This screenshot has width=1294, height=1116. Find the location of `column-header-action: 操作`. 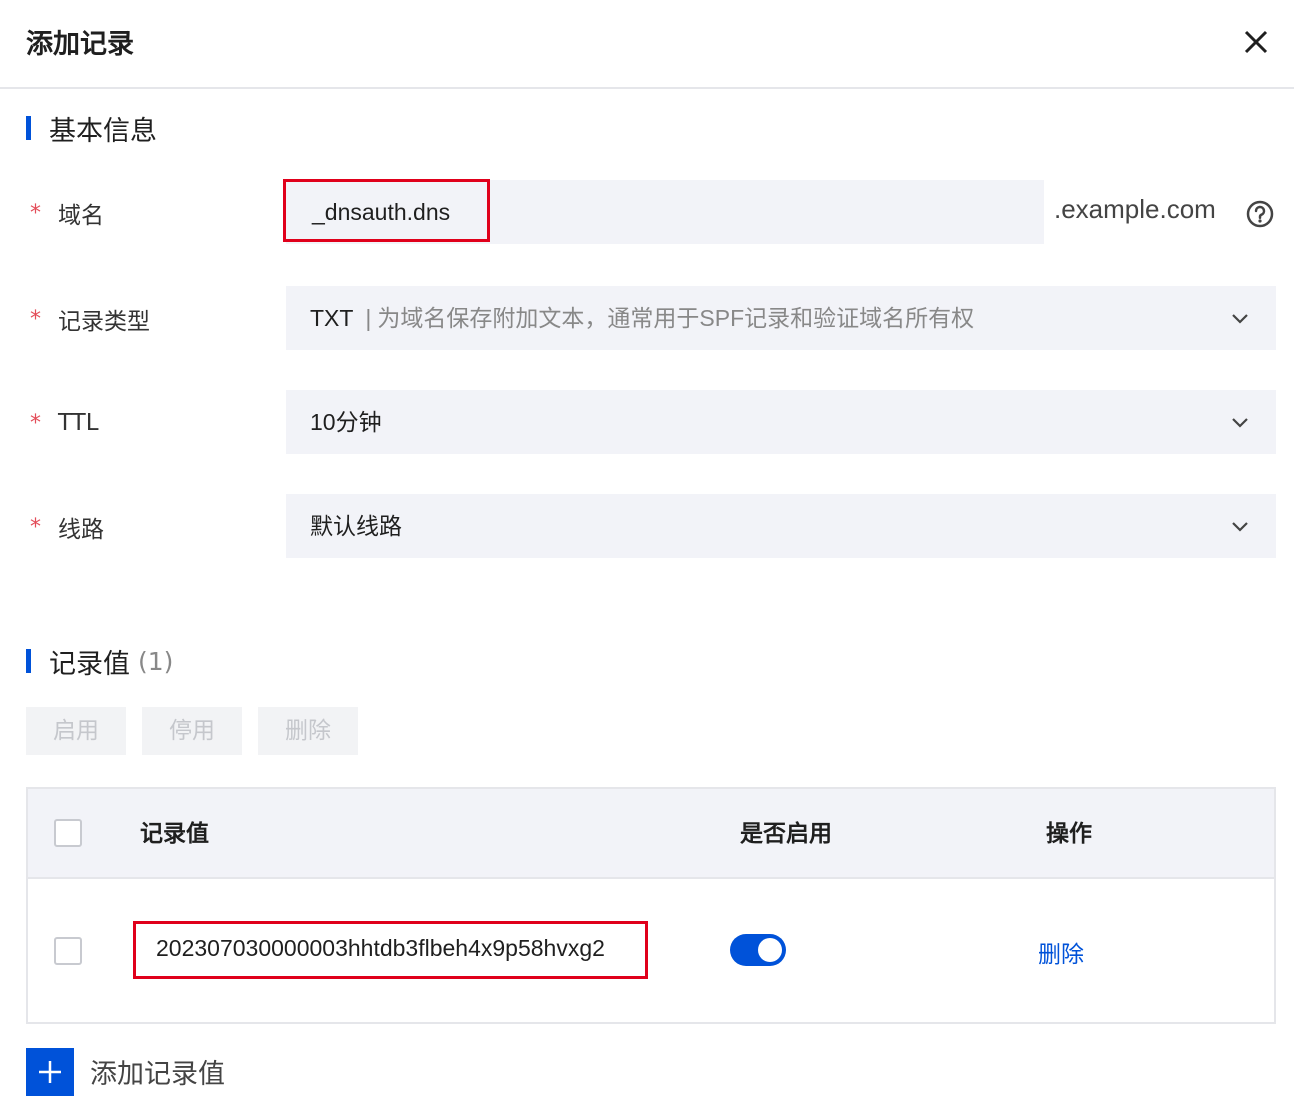

column-header-action: 操作 is located at coordinates (1069, 834).